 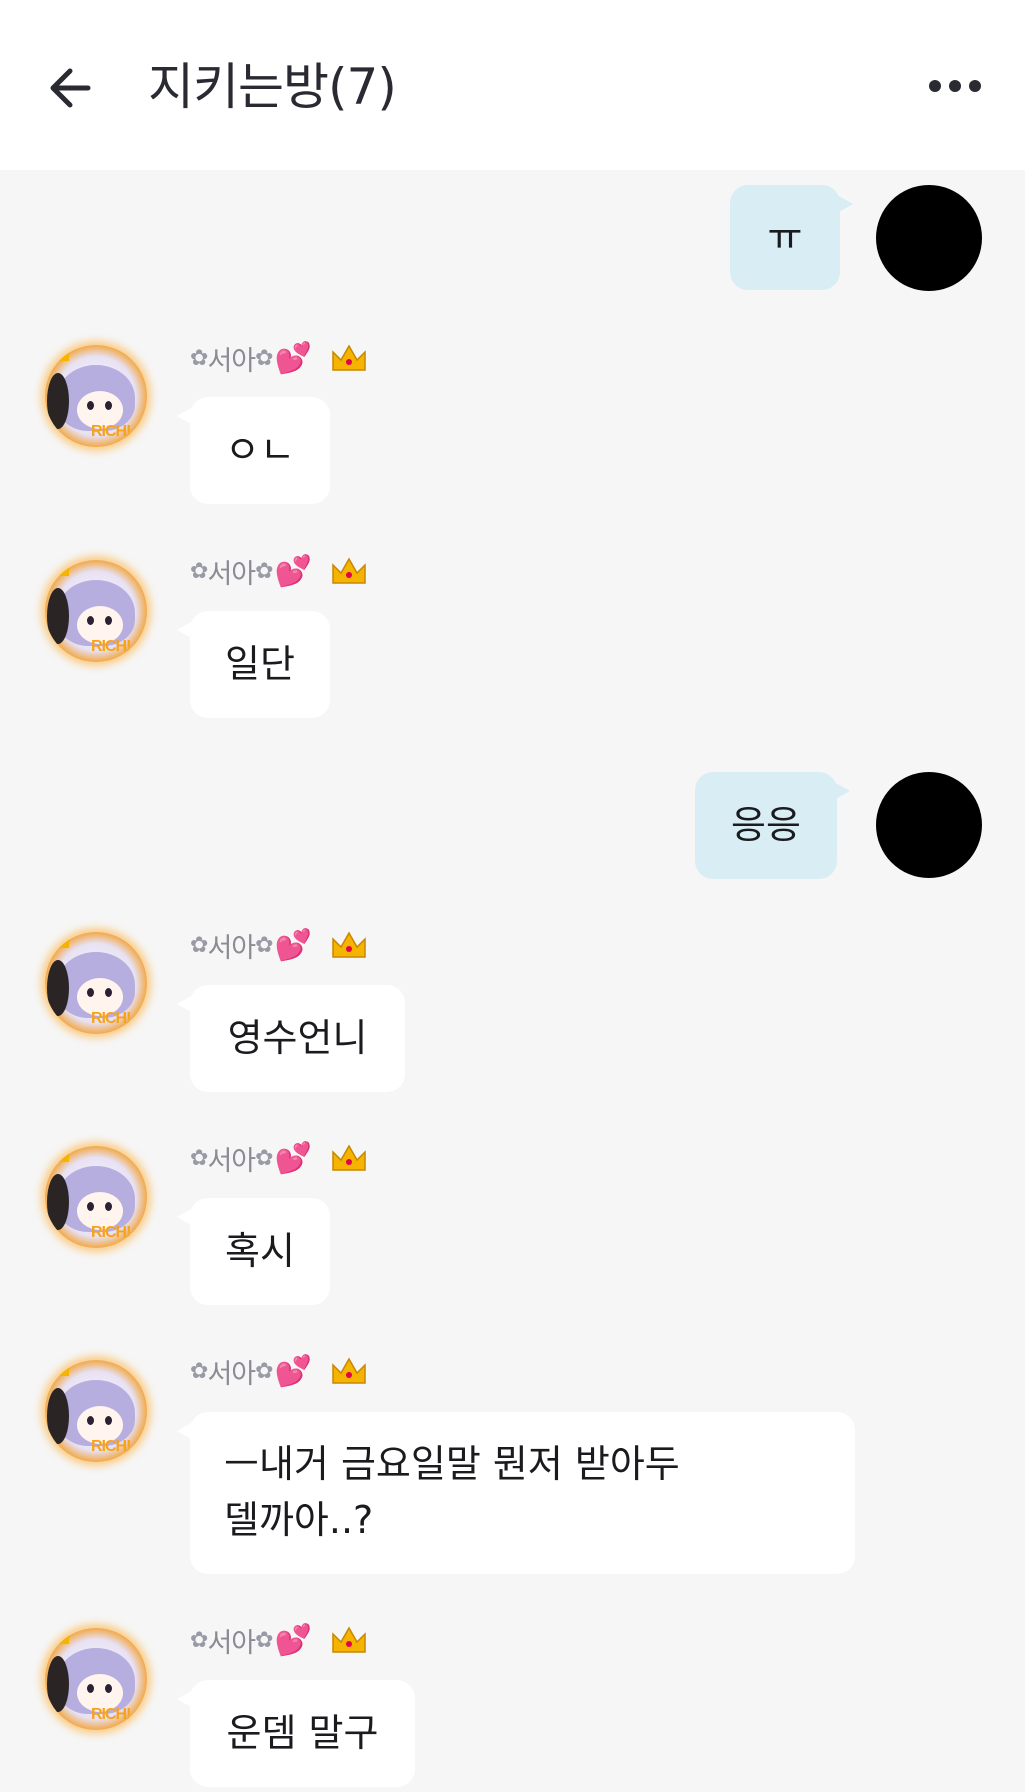 I want to click on message-text: 혹시, so click(x=260, y=1251).